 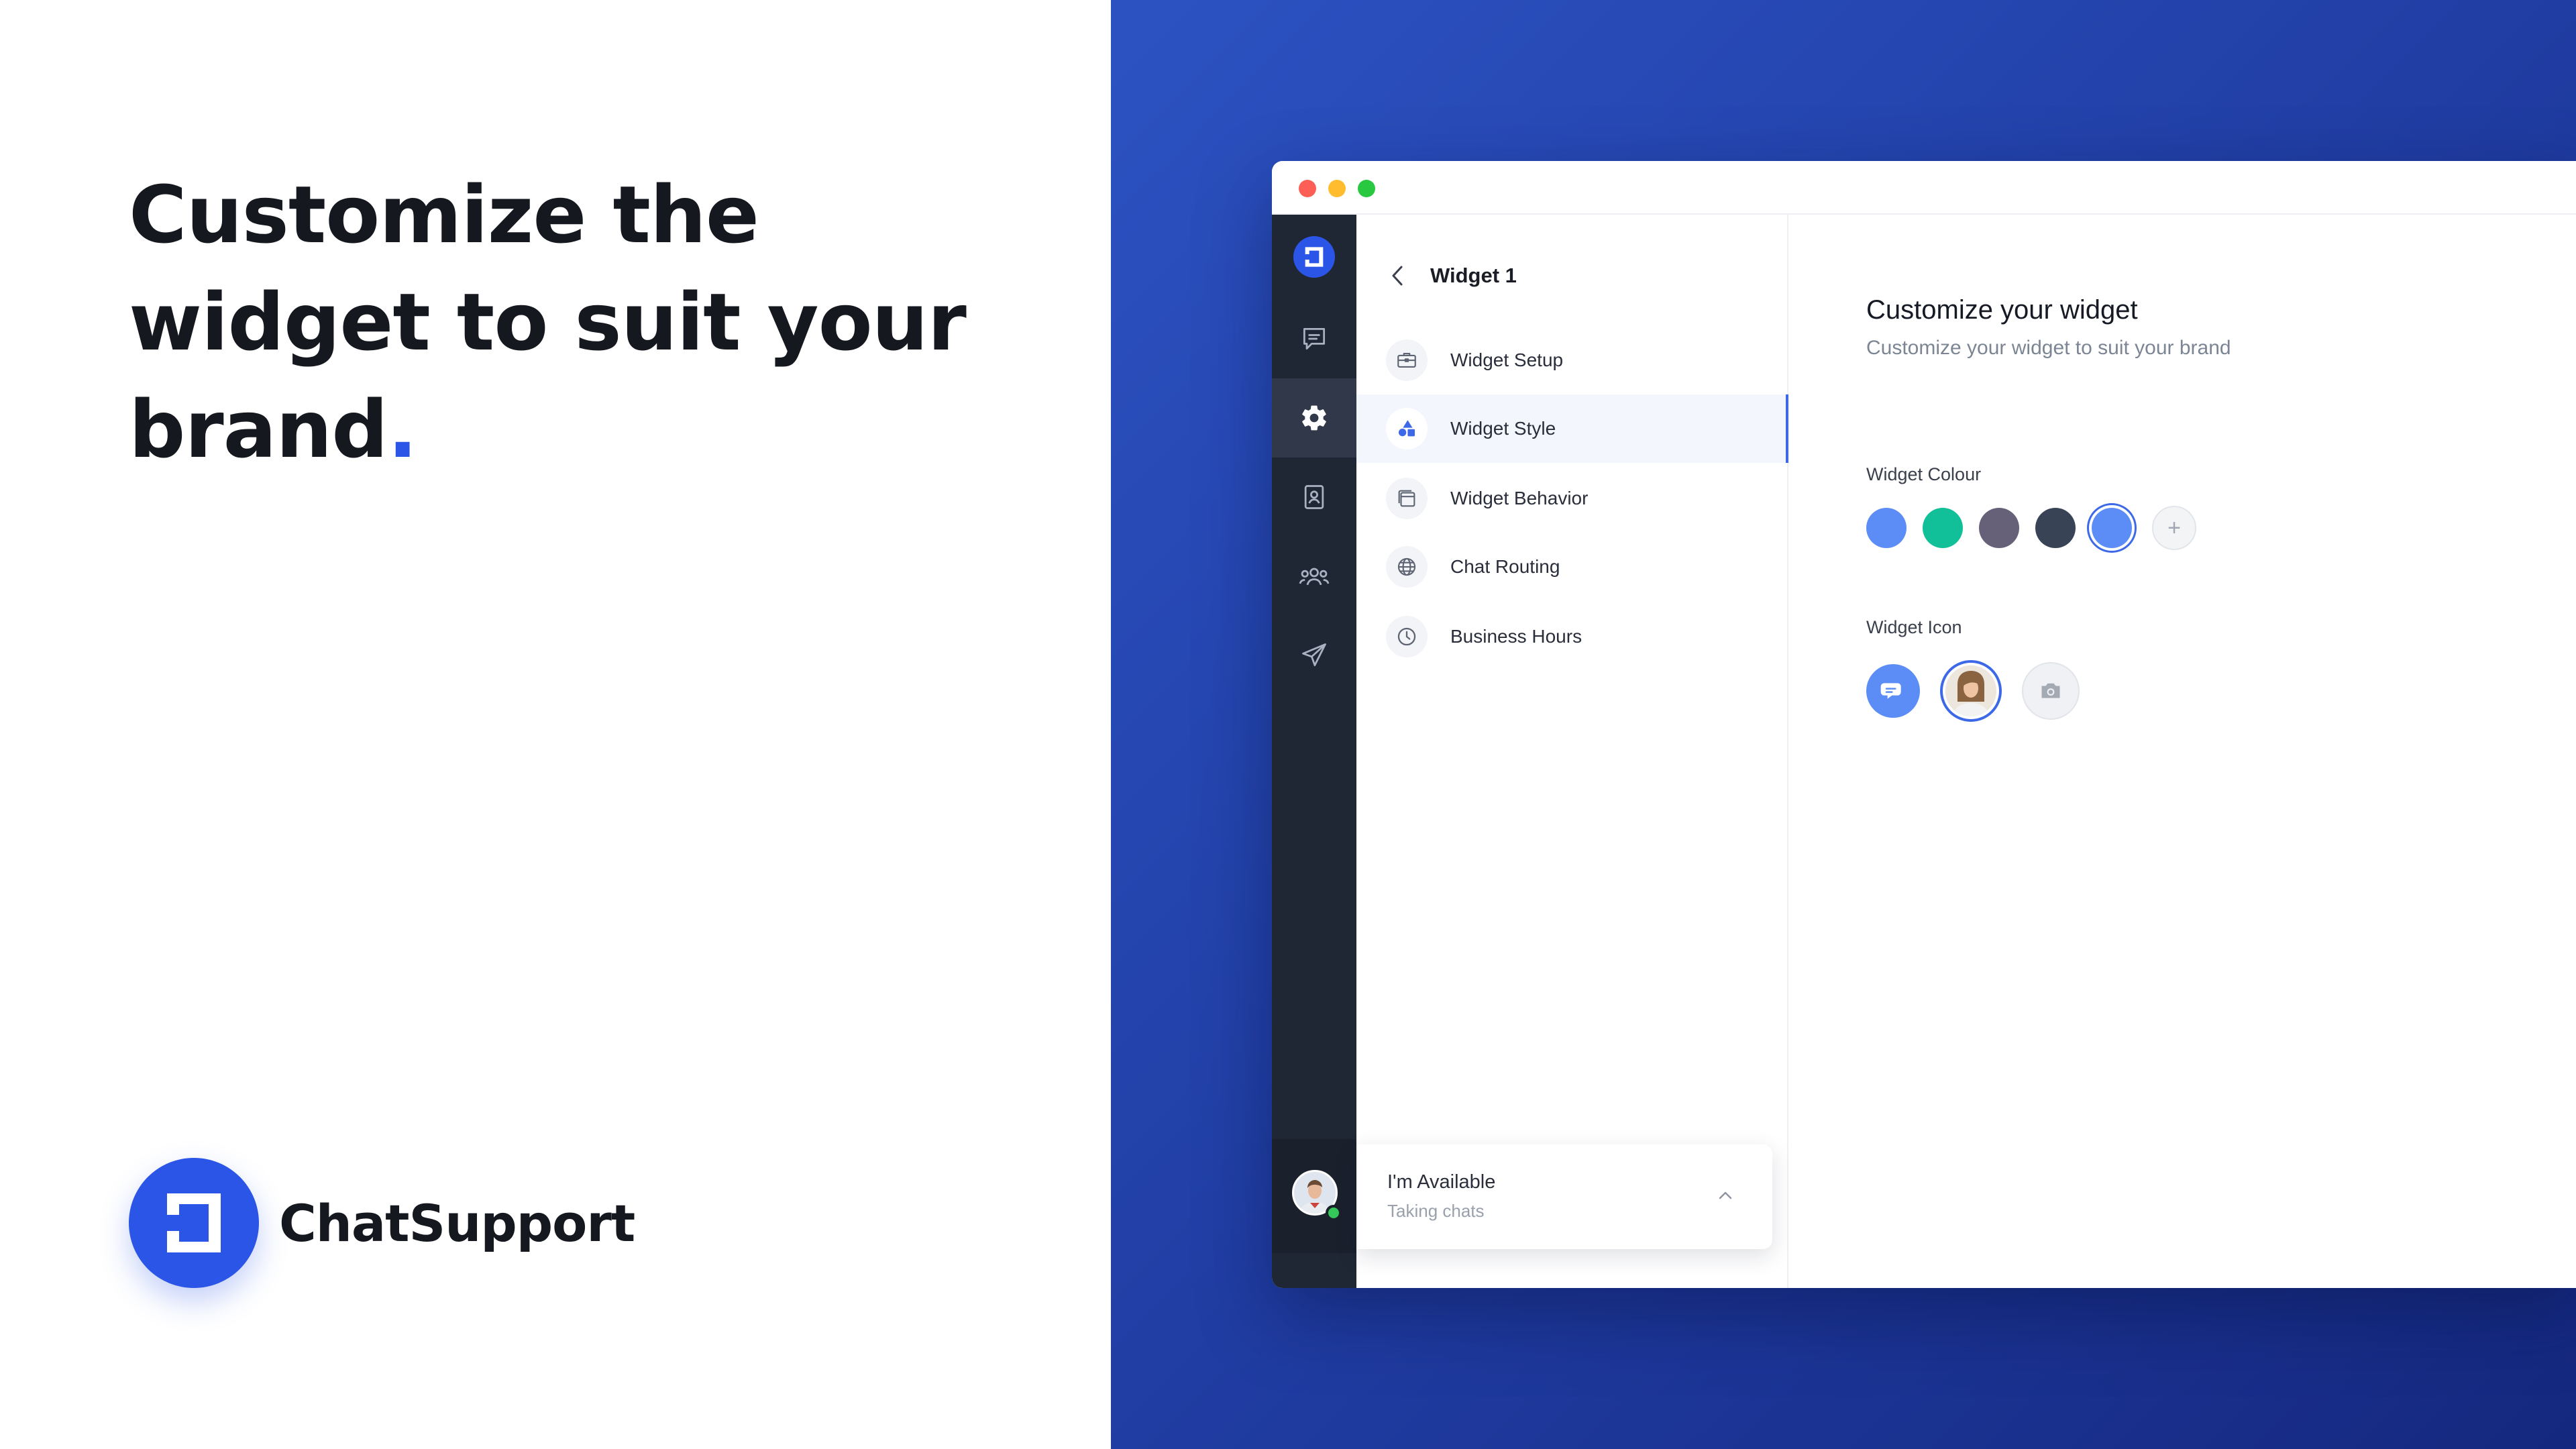 I want to click on back-button, so click(x=1400, y=275).